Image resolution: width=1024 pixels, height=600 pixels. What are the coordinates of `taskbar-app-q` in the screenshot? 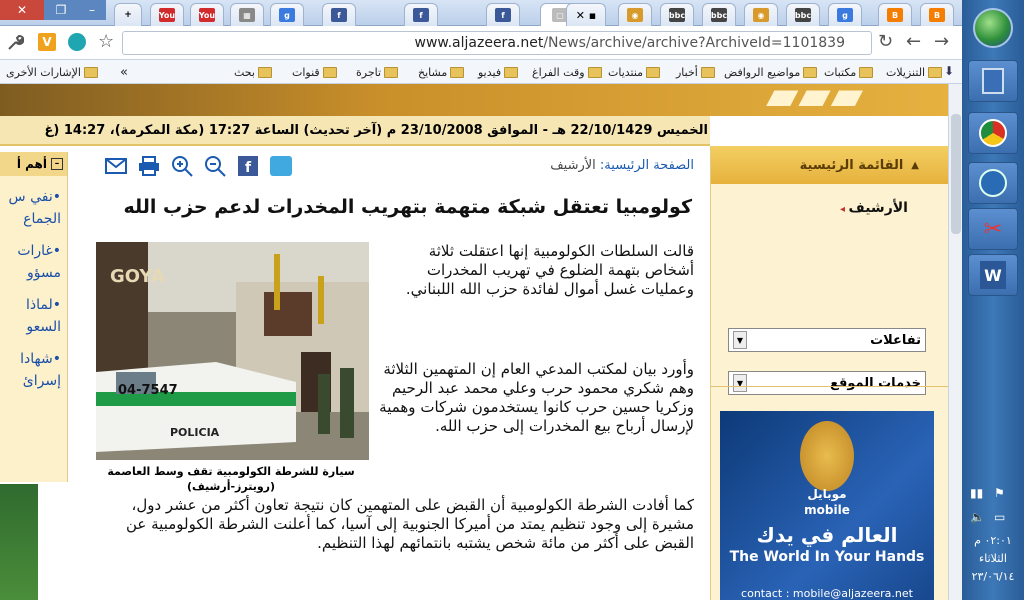 It's located at (993, 183).